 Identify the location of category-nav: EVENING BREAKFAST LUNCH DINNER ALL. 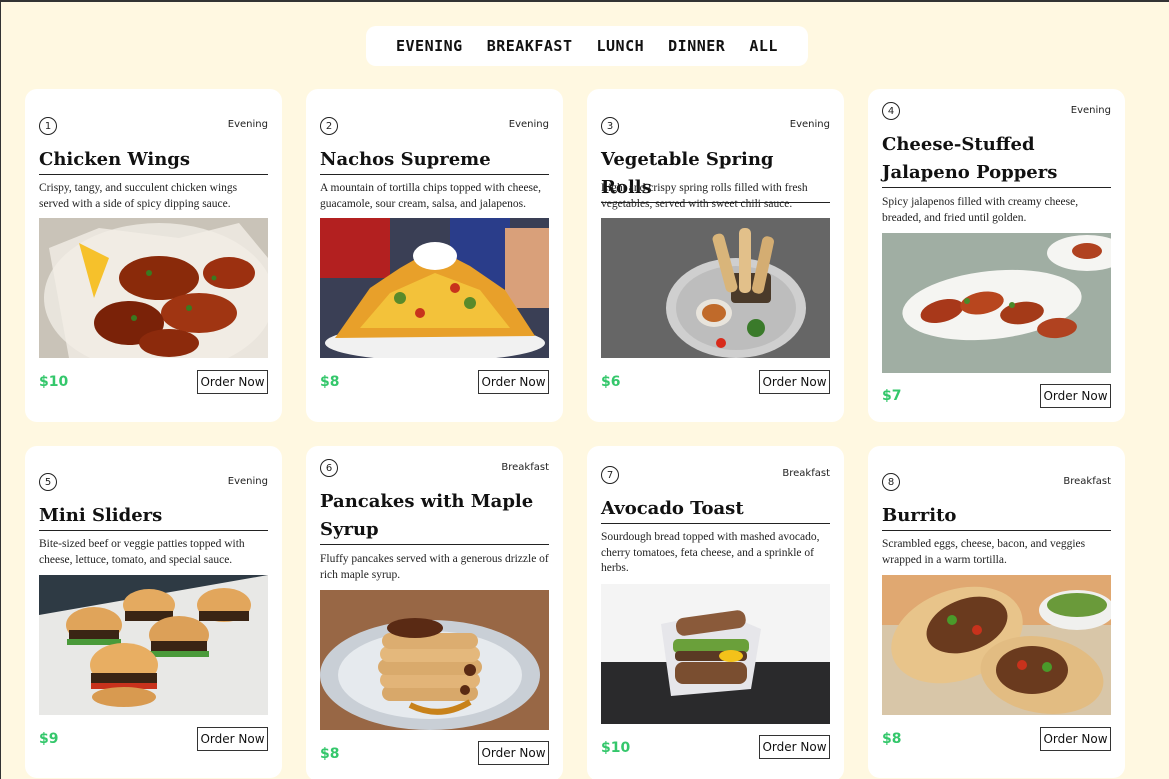
(587, 46).